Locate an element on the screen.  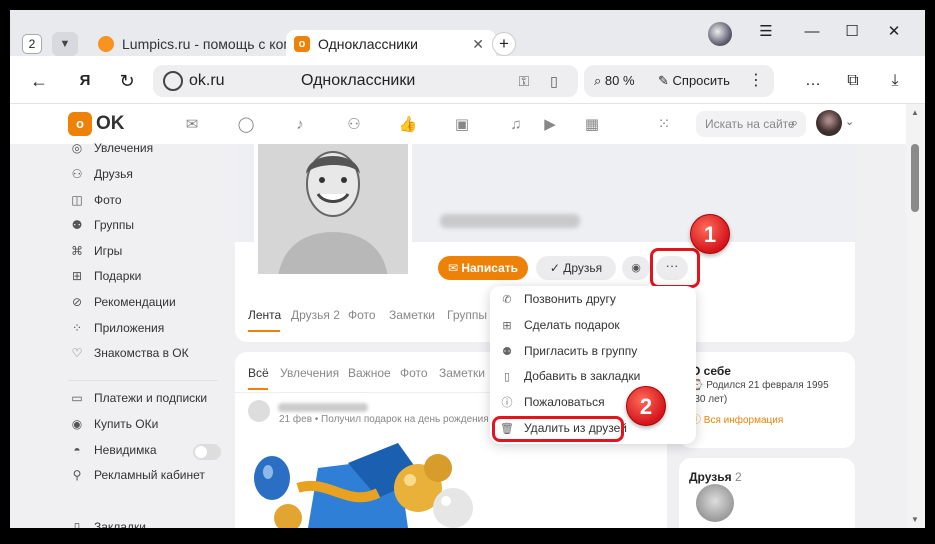
subscribe-icon: ◉ is located at coordinates (636, 268).